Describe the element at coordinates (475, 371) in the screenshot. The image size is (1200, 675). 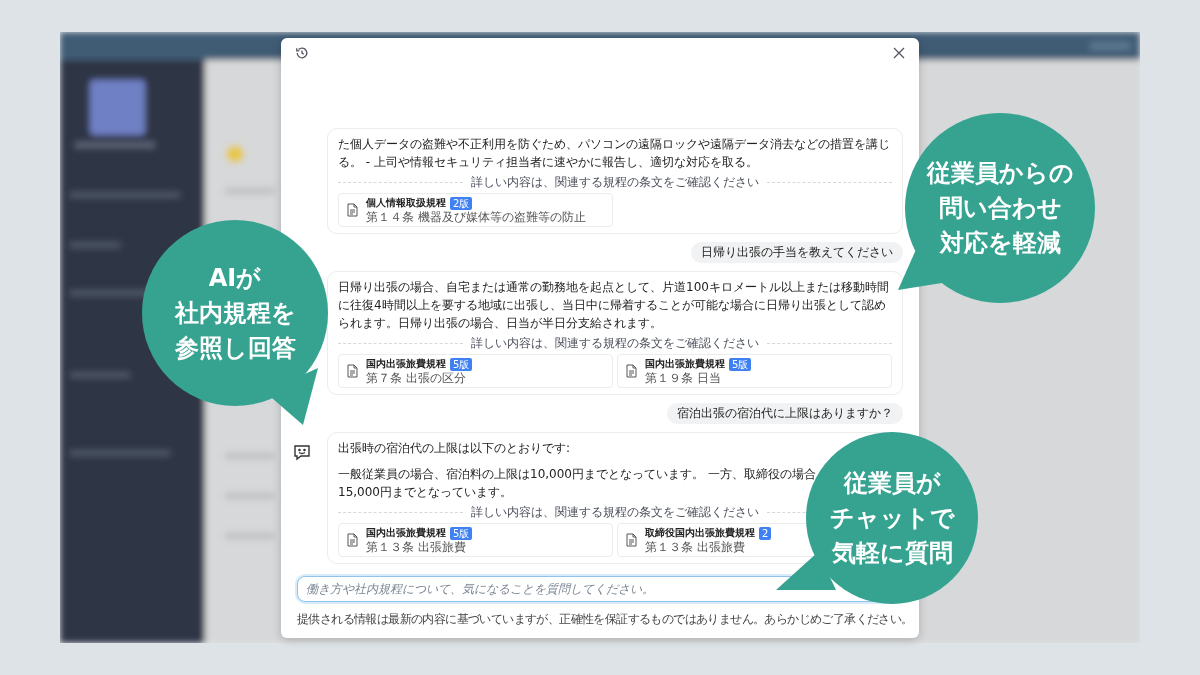
I see `reference-card: 国内出張旅費規程 5版 第７条 出張の区分` at that location.